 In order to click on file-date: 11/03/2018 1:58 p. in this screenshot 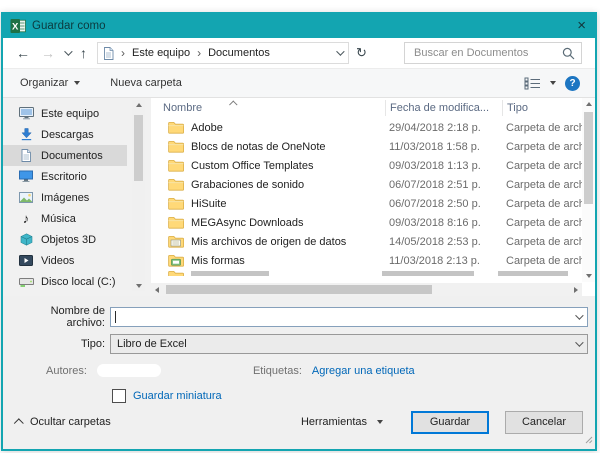, I will do `click(434, 146)`.